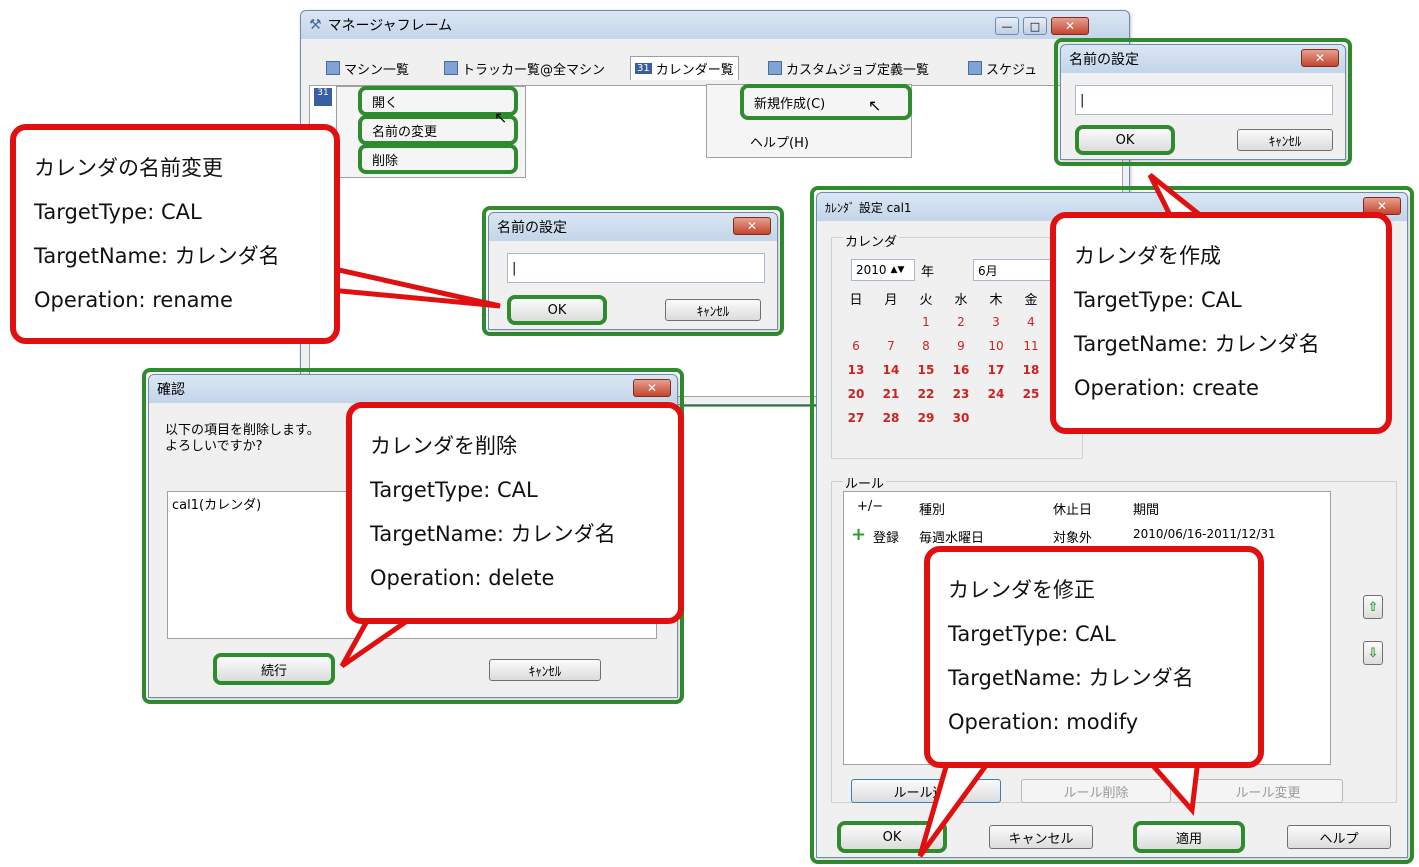  I want to click on calendar-day: 1, so click(926, 322).